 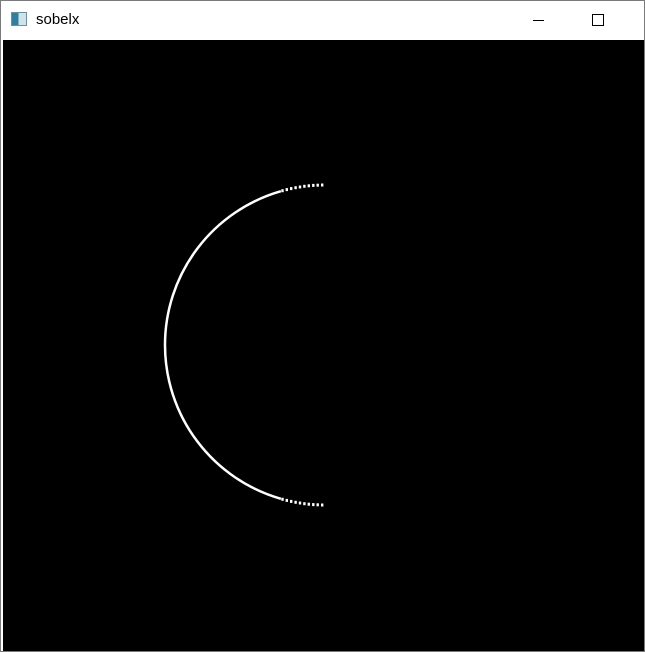 What do you see at coordinates (19, 19) in the screenshot?
I see `app-window-icon` at bounding box center [19, 19].